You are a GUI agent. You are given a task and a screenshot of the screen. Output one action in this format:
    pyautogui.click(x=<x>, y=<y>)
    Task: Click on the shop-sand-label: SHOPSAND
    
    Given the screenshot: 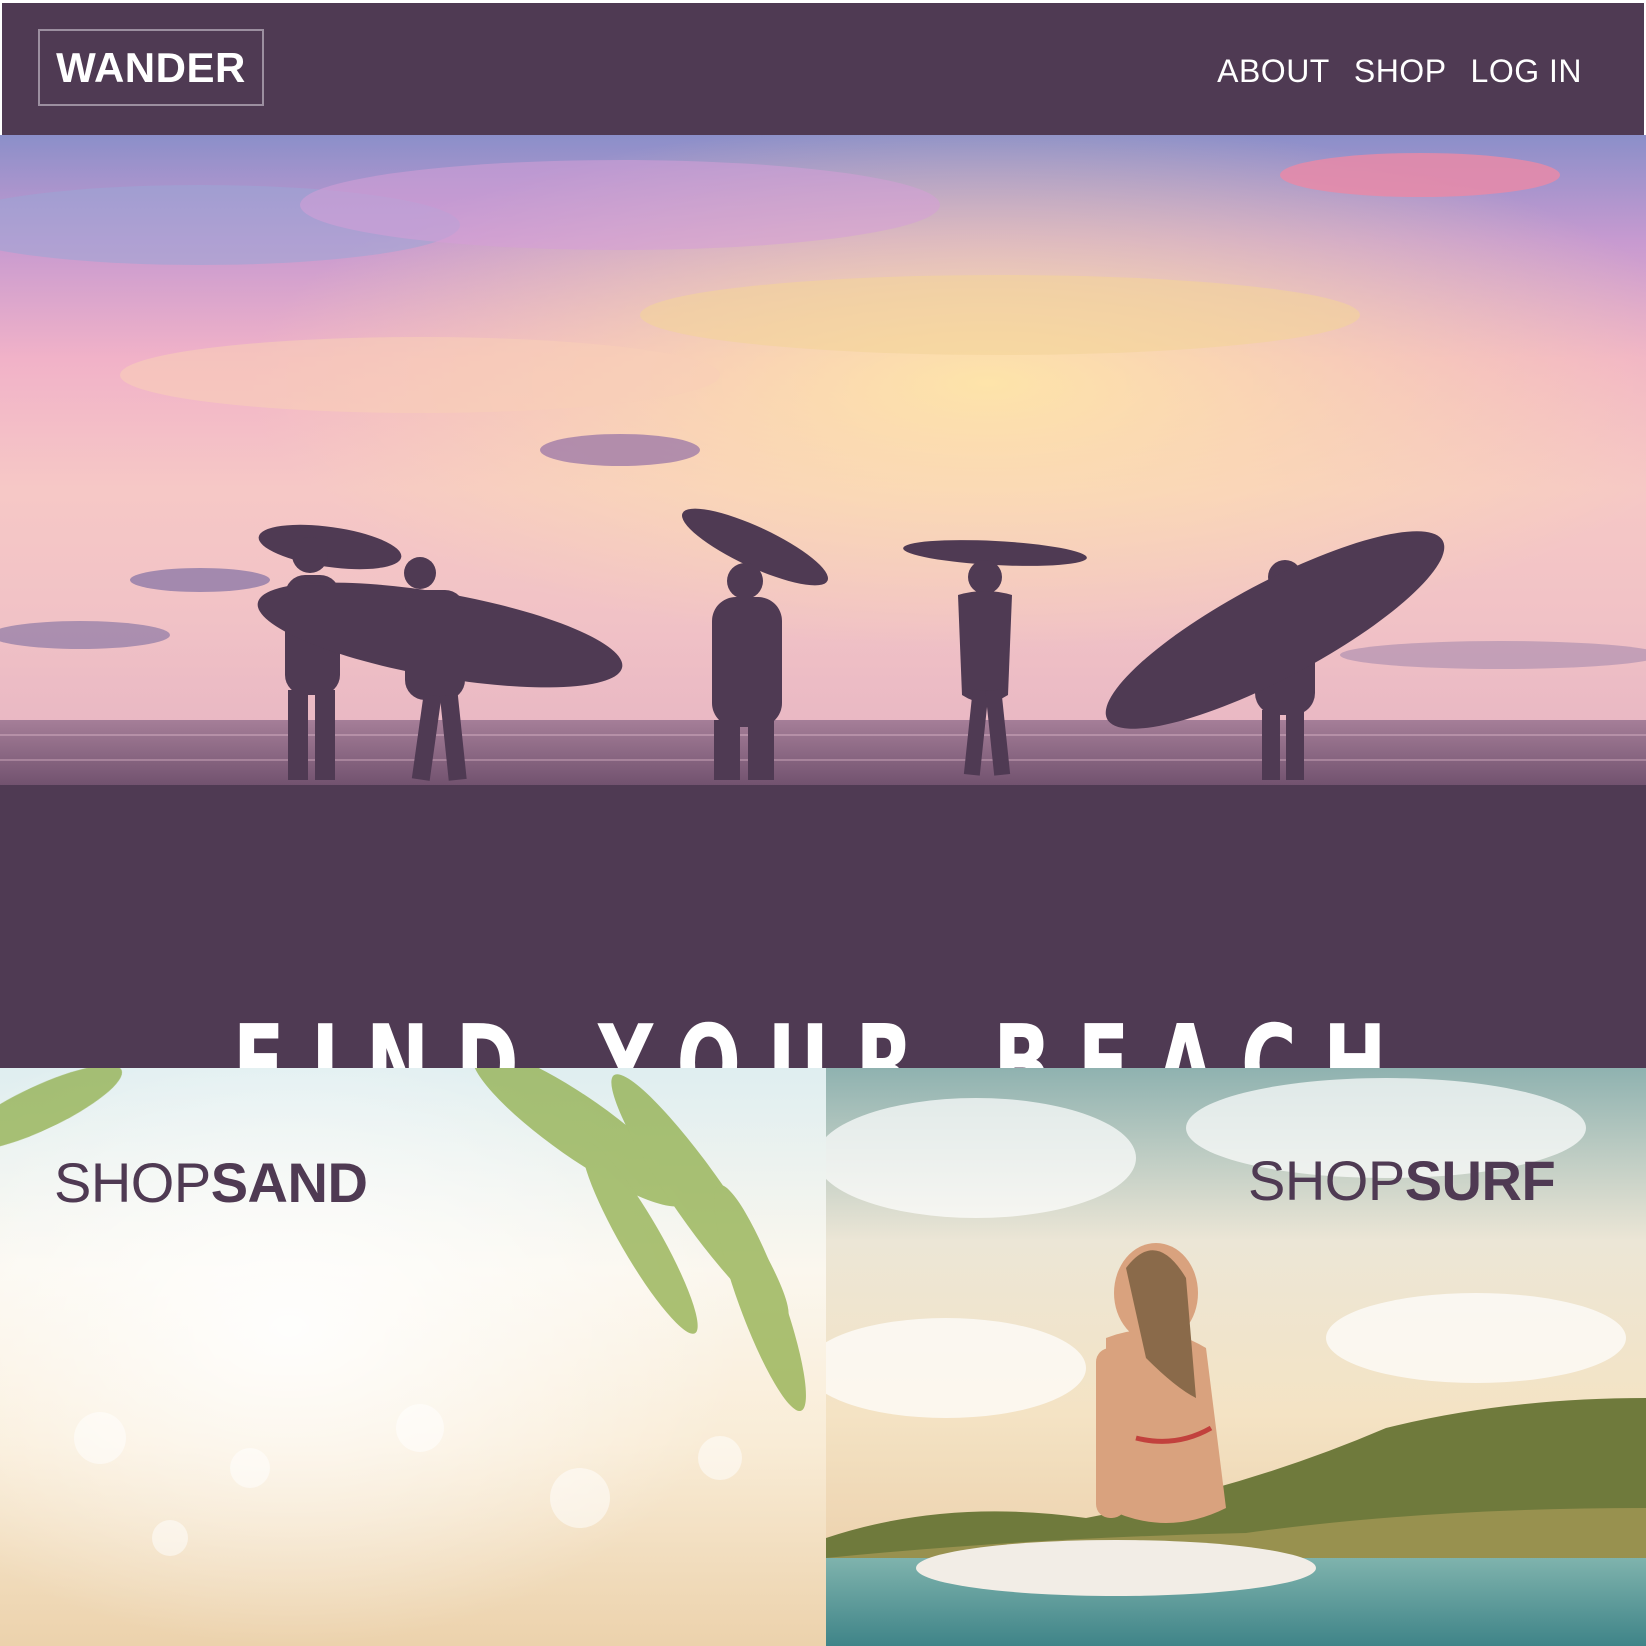 What is the action you would take?
    pyautogui.click(x=211, y=1182)
    